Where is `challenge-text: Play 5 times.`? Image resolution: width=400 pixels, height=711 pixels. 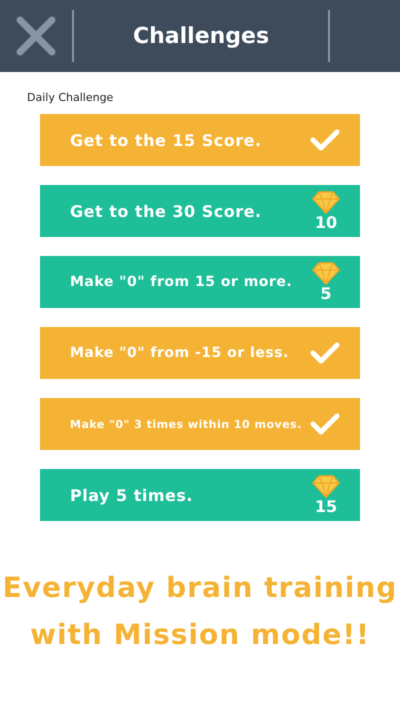 challenge-text: Play 5 times. is located at coordinates (131, 495).